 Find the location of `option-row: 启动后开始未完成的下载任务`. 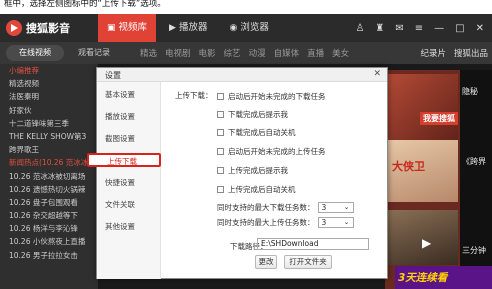

option-row: 启动后开始未完成的下载任务 is located at coordinates (271, 96).